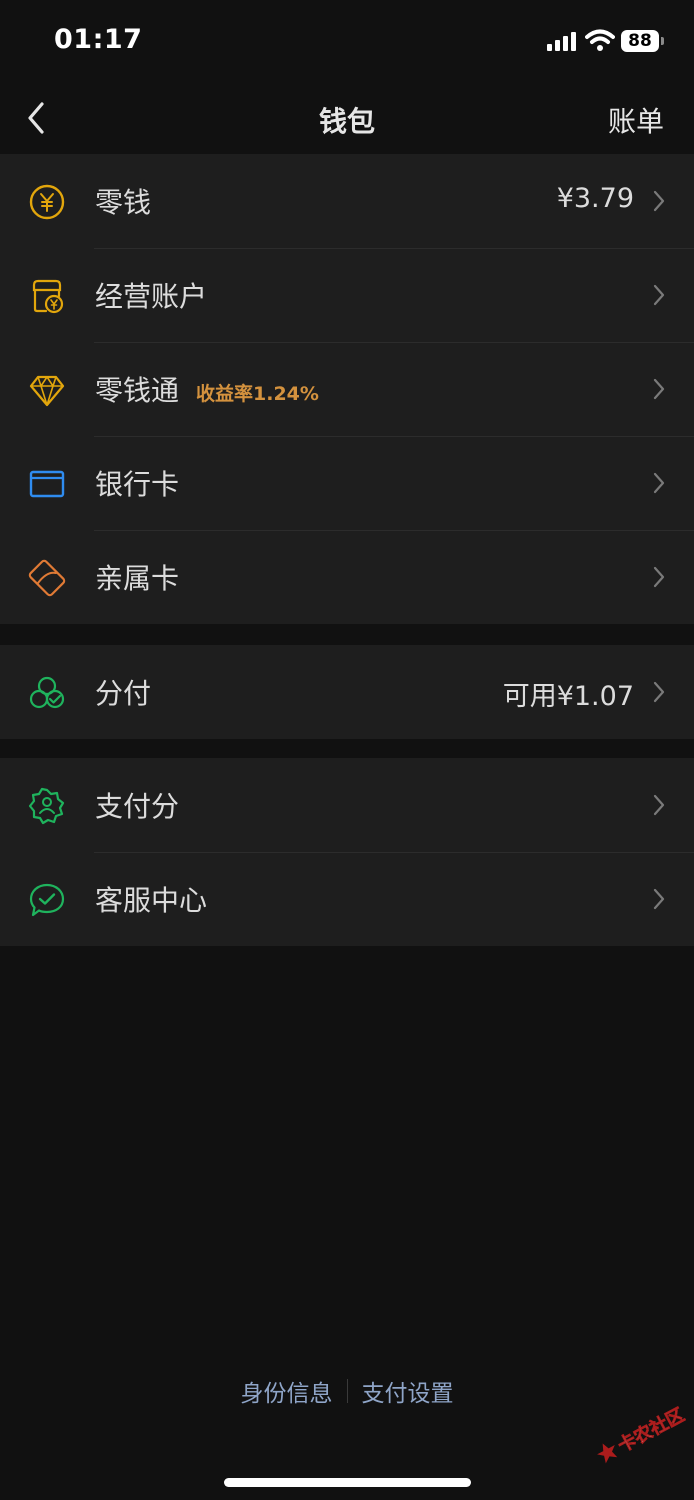 The image size is (694, 1500). I want to click on status-bar: 01:17 88, so click(347, 42).